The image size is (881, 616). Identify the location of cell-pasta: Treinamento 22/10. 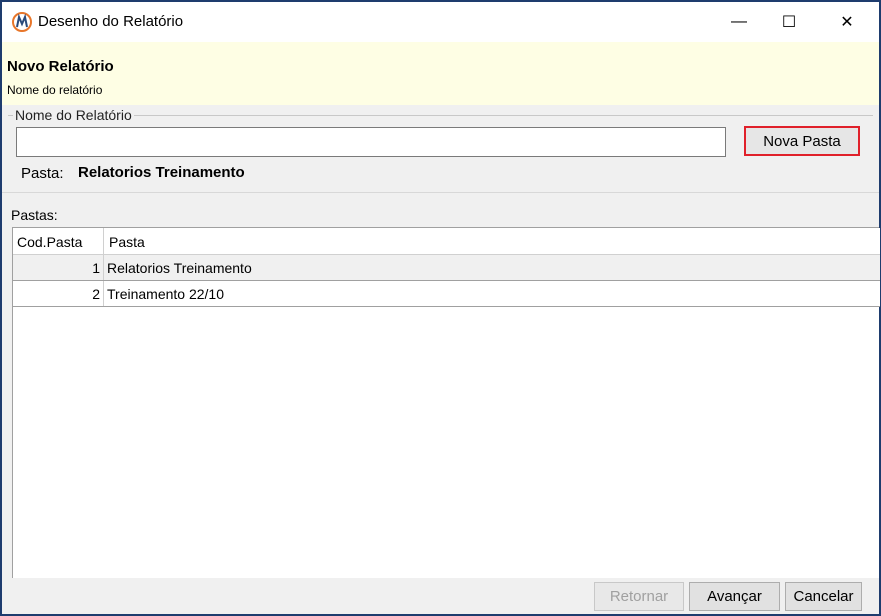
(165, 294).